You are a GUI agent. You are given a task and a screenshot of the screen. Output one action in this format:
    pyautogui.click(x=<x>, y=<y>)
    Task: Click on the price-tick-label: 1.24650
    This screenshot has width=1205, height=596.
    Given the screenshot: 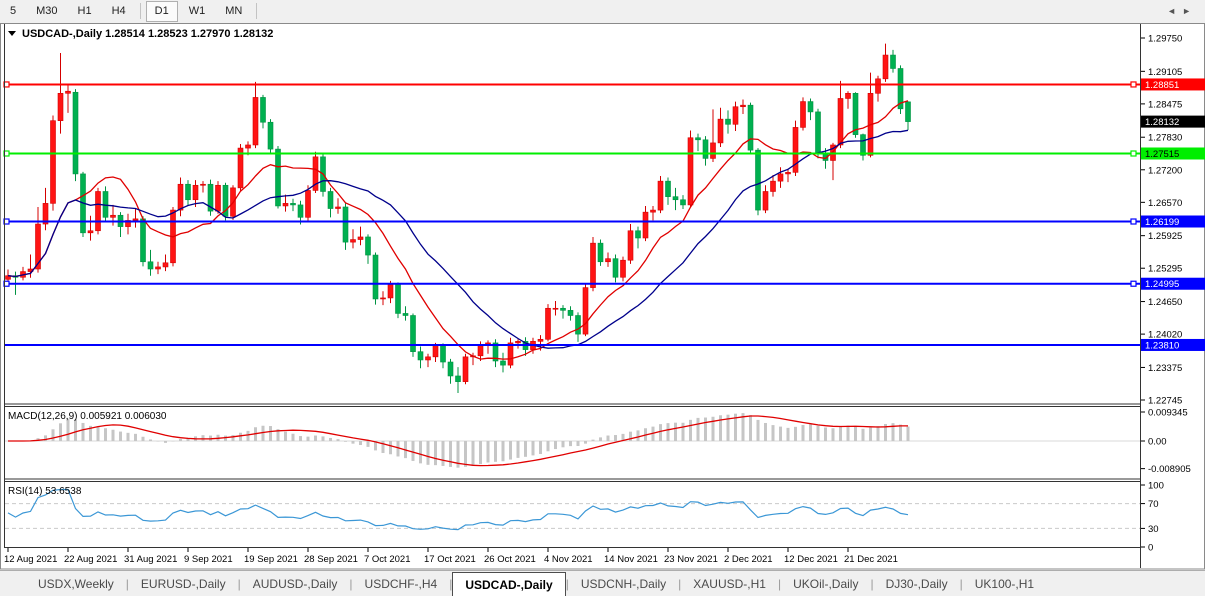 What is the action you would take?
    pyautogui.click(x=1165, y=302)
    